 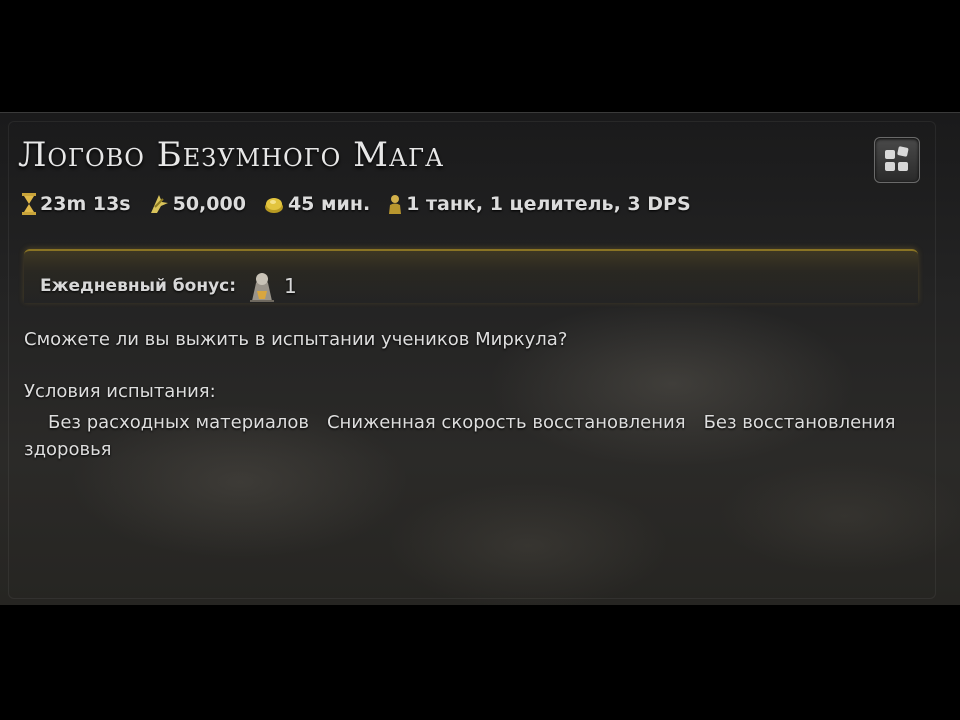 I want to click on stat-time: 23m 13s, so click(x=76, y=204).